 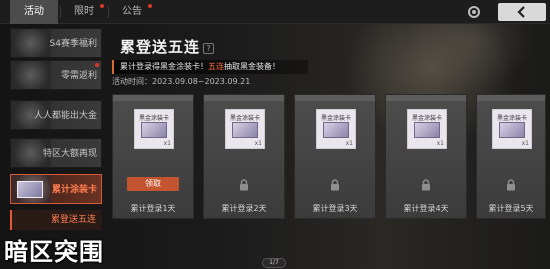 What do you see at coordinates (426, 156) in the screenshot?
I see `day-card-4: 黑金涂装卡 x1 累计登录4天` at bounding box center [426, 156].